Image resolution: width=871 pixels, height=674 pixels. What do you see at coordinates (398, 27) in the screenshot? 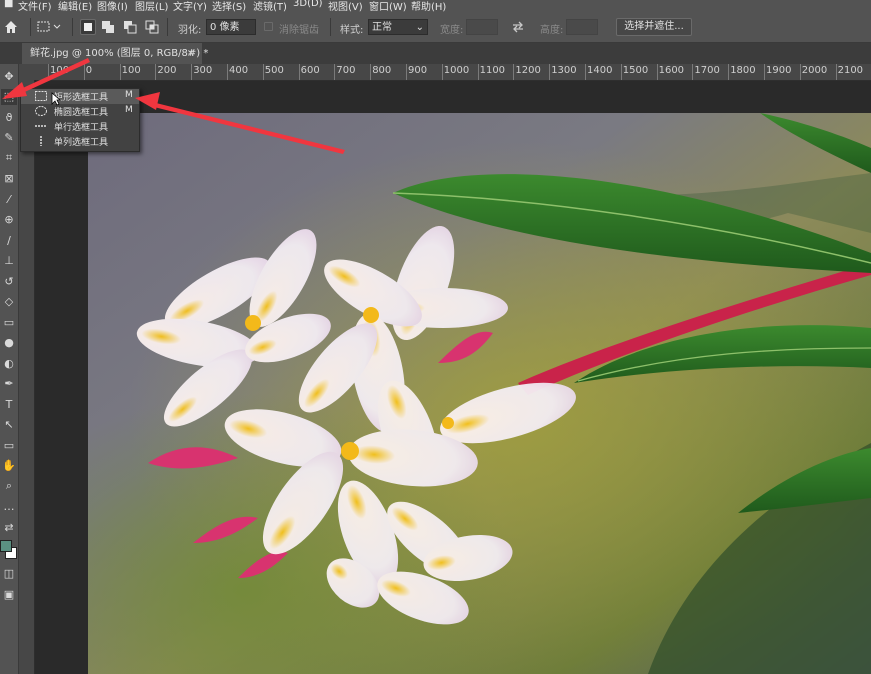
I see `style-select: 正常 ⌄` at bounding box center [398, 27].